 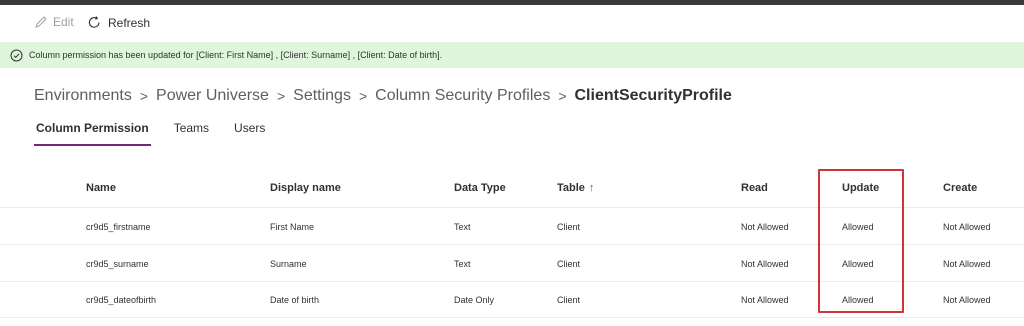 I want to click on tab-list: Column Permission Teams Users, so click(x=161, y=134).